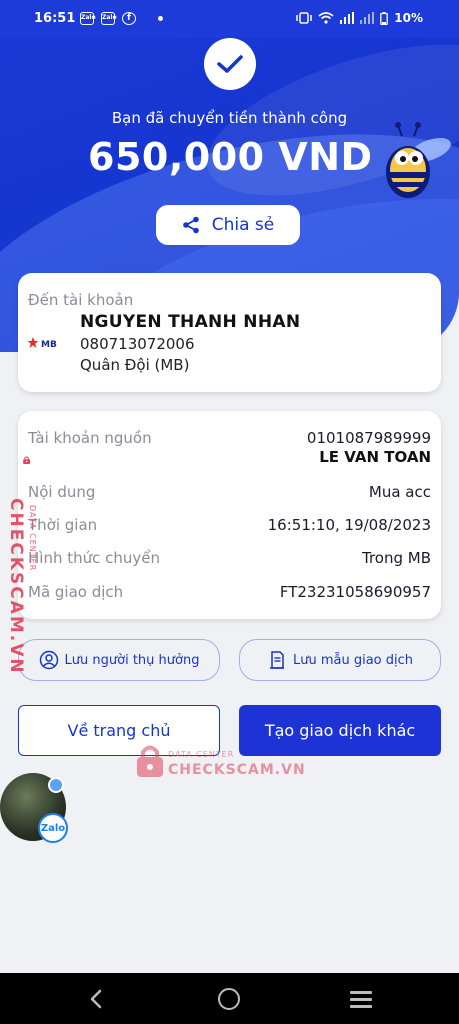  What do you see at coordinates (396, 558) in the screenshot?
I see `method-value: Trong MB` at bounding box center [396, 558].